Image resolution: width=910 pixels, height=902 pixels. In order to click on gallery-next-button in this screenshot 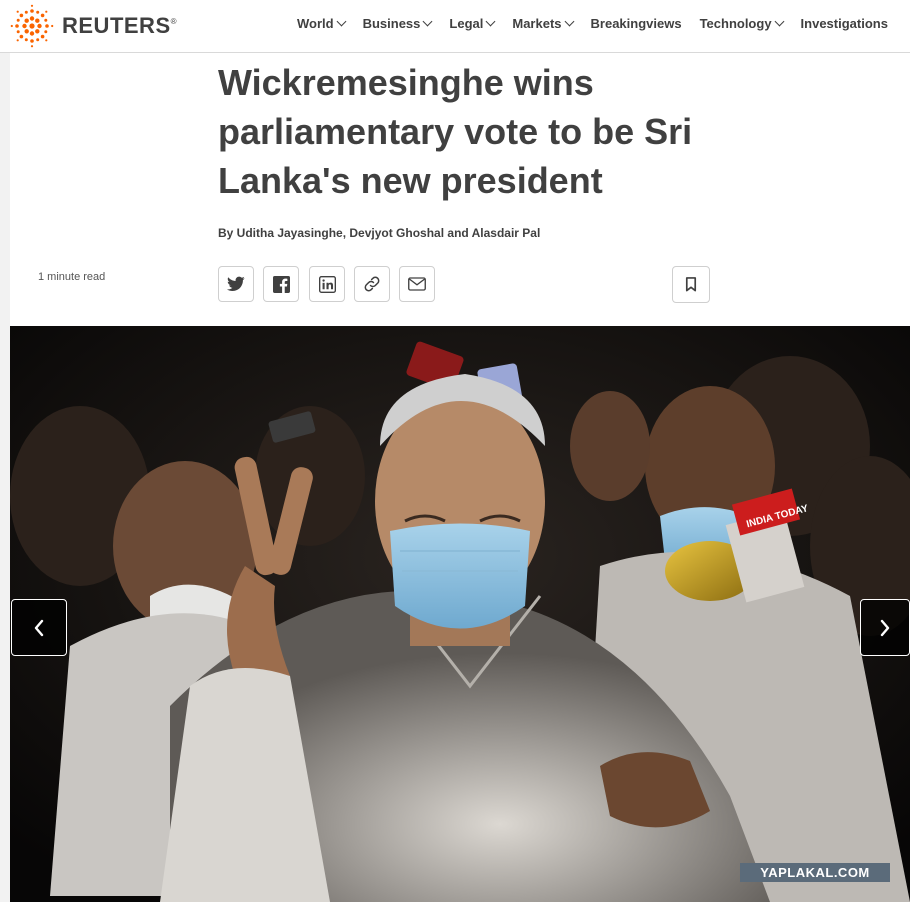, I will do `click(885, 627)`.